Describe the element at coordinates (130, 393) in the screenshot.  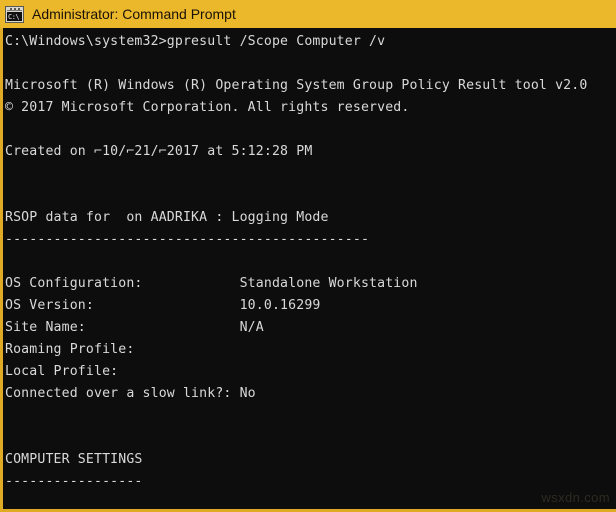
I see `terminal-line: Connected over a slow link?: No` at that location.